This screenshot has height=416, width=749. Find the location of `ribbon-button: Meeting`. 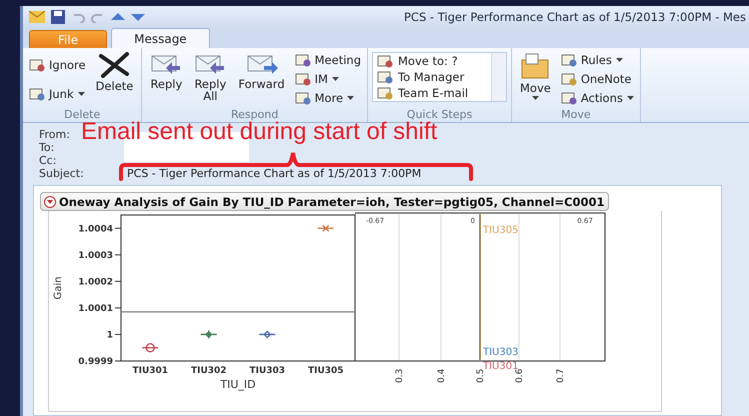

ribbon-button: Meeting is located at coordinates (327, 59).